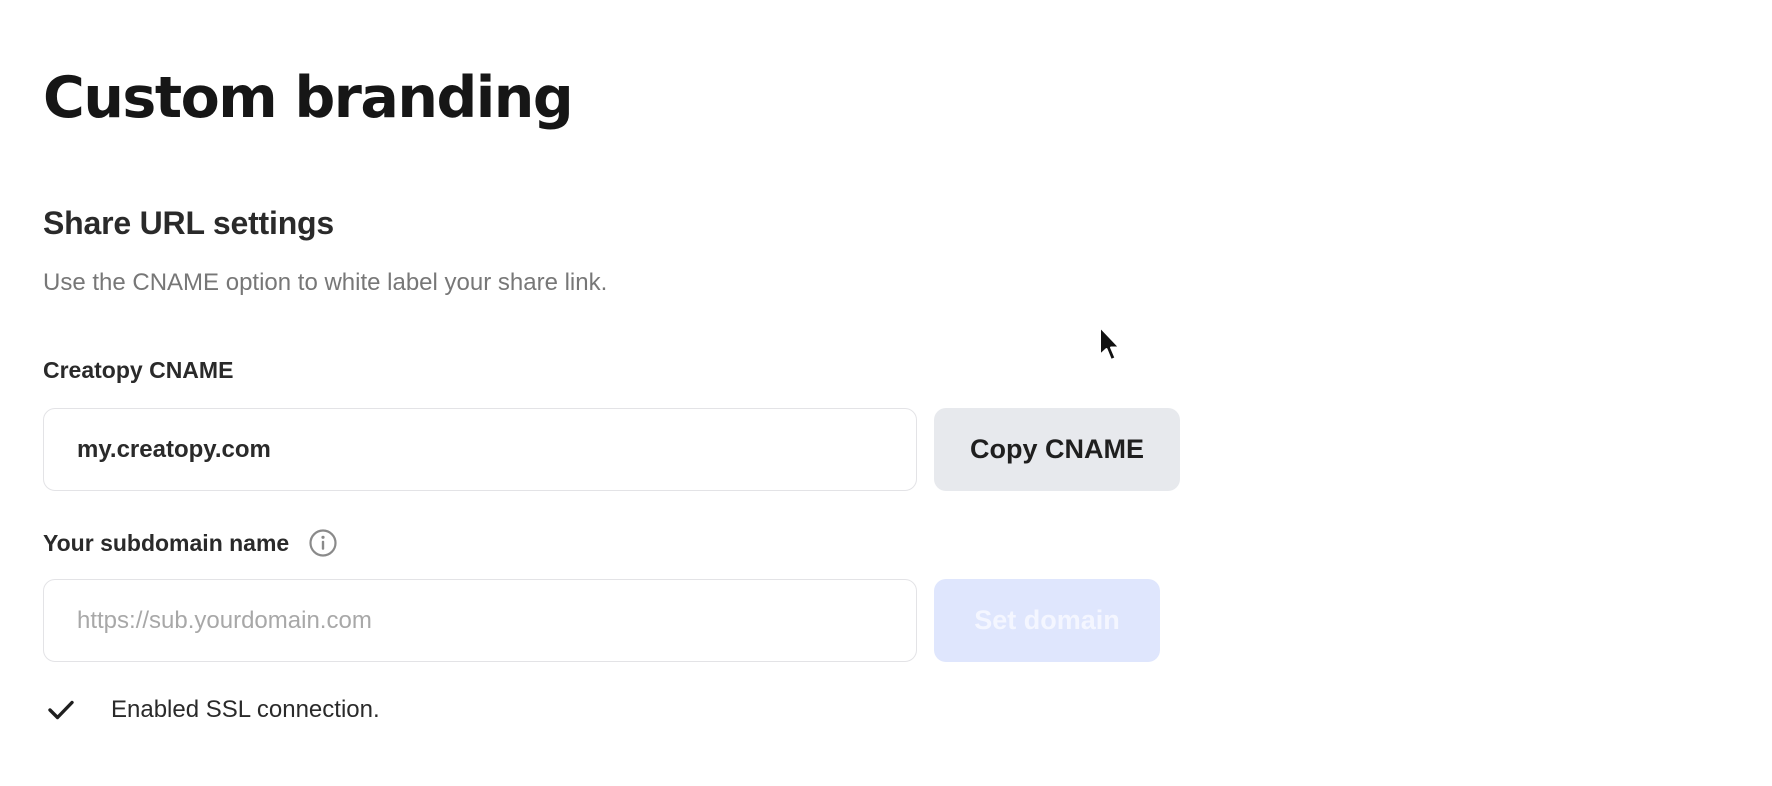 The height and width of the screenshot is (786, 1772). I want to click on section-heading-share-url: Share URL settings, so click(188, 223).